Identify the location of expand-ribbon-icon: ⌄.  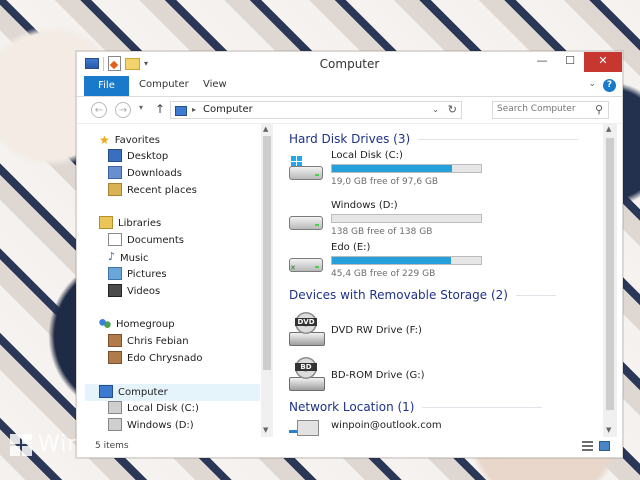
(592, 84).